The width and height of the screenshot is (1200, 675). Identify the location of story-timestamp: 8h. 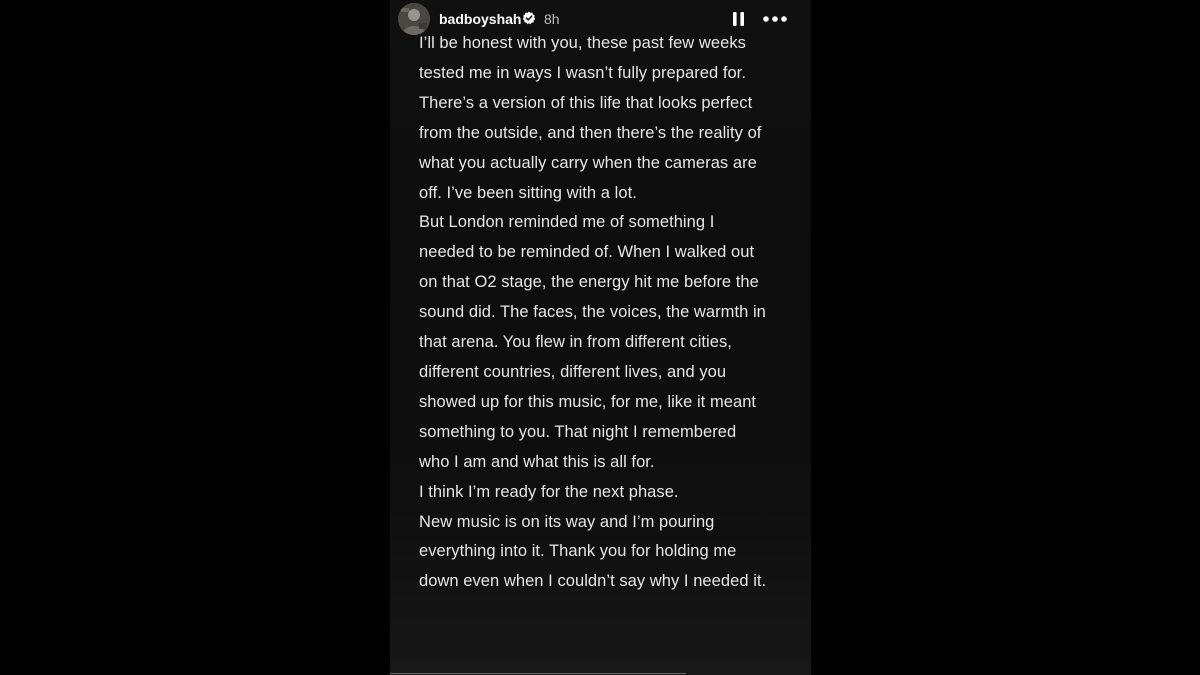
(552, 19).